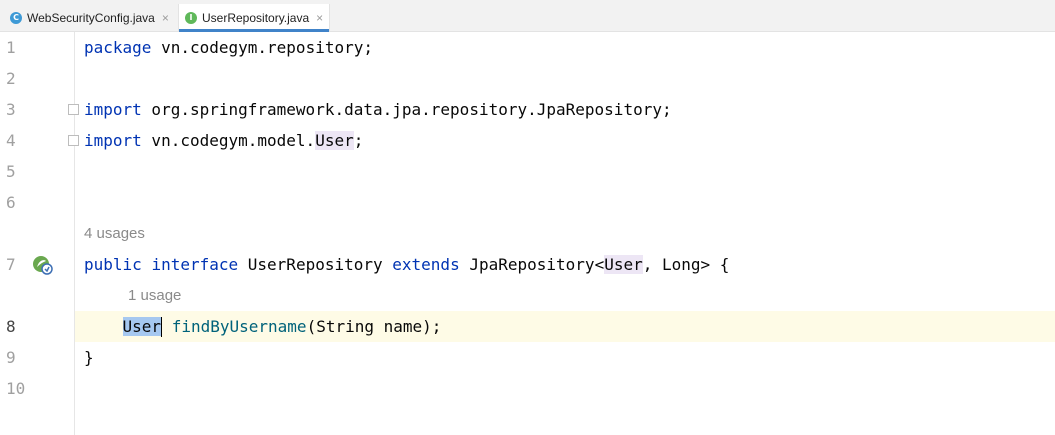 The width and height of the screenshot is (1055, 435). Describe the element at coordinates (532, 264) in the screenshot. I see `code-text: JpaRepository<` at that location.